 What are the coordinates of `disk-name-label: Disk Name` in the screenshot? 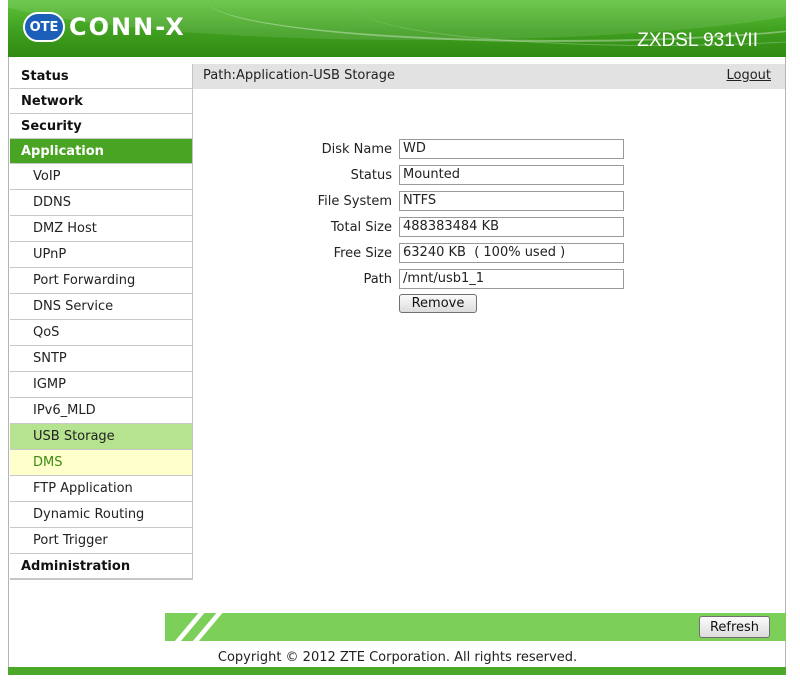 It's located at (356, 149).